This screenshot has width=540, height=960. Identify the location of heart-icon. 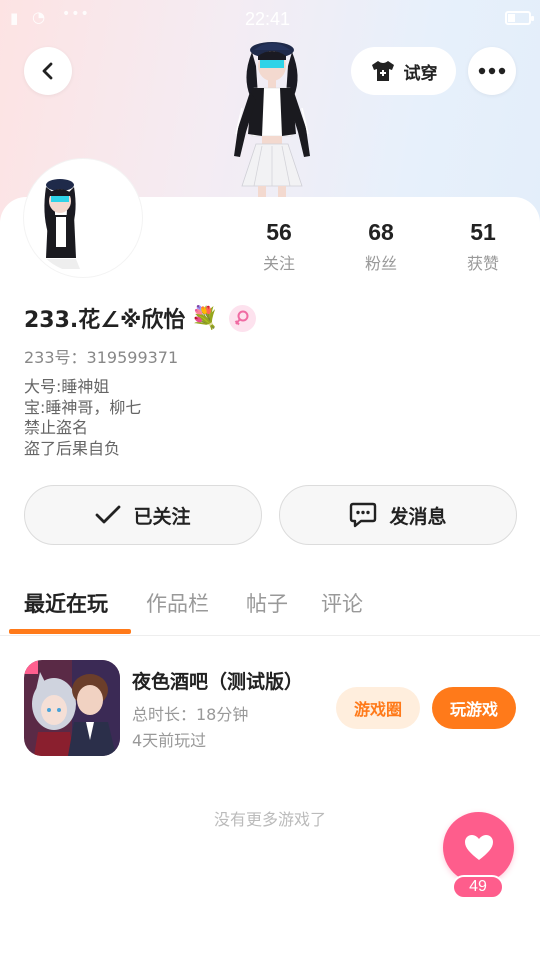
(478, 847).